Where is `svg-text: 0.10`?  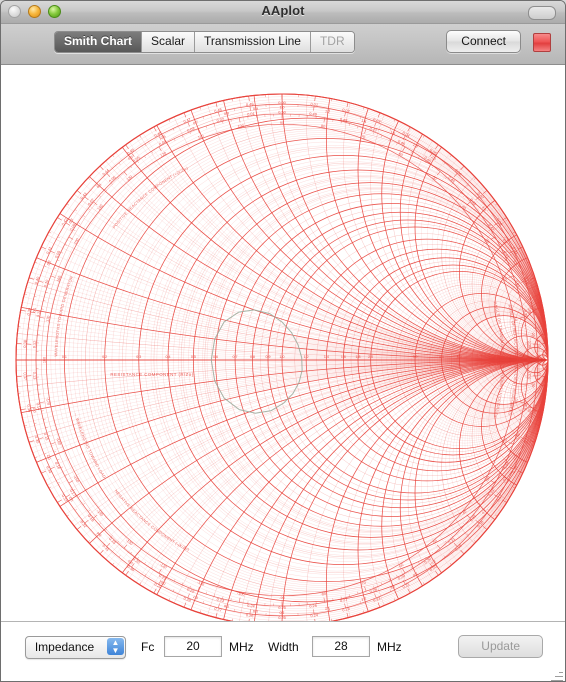
svg-text: 0.10 is located at coordinates (46, 283).